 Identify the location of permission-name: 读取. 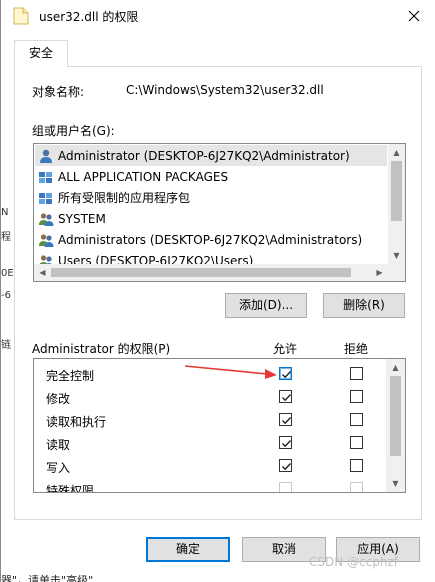
(58, 445).